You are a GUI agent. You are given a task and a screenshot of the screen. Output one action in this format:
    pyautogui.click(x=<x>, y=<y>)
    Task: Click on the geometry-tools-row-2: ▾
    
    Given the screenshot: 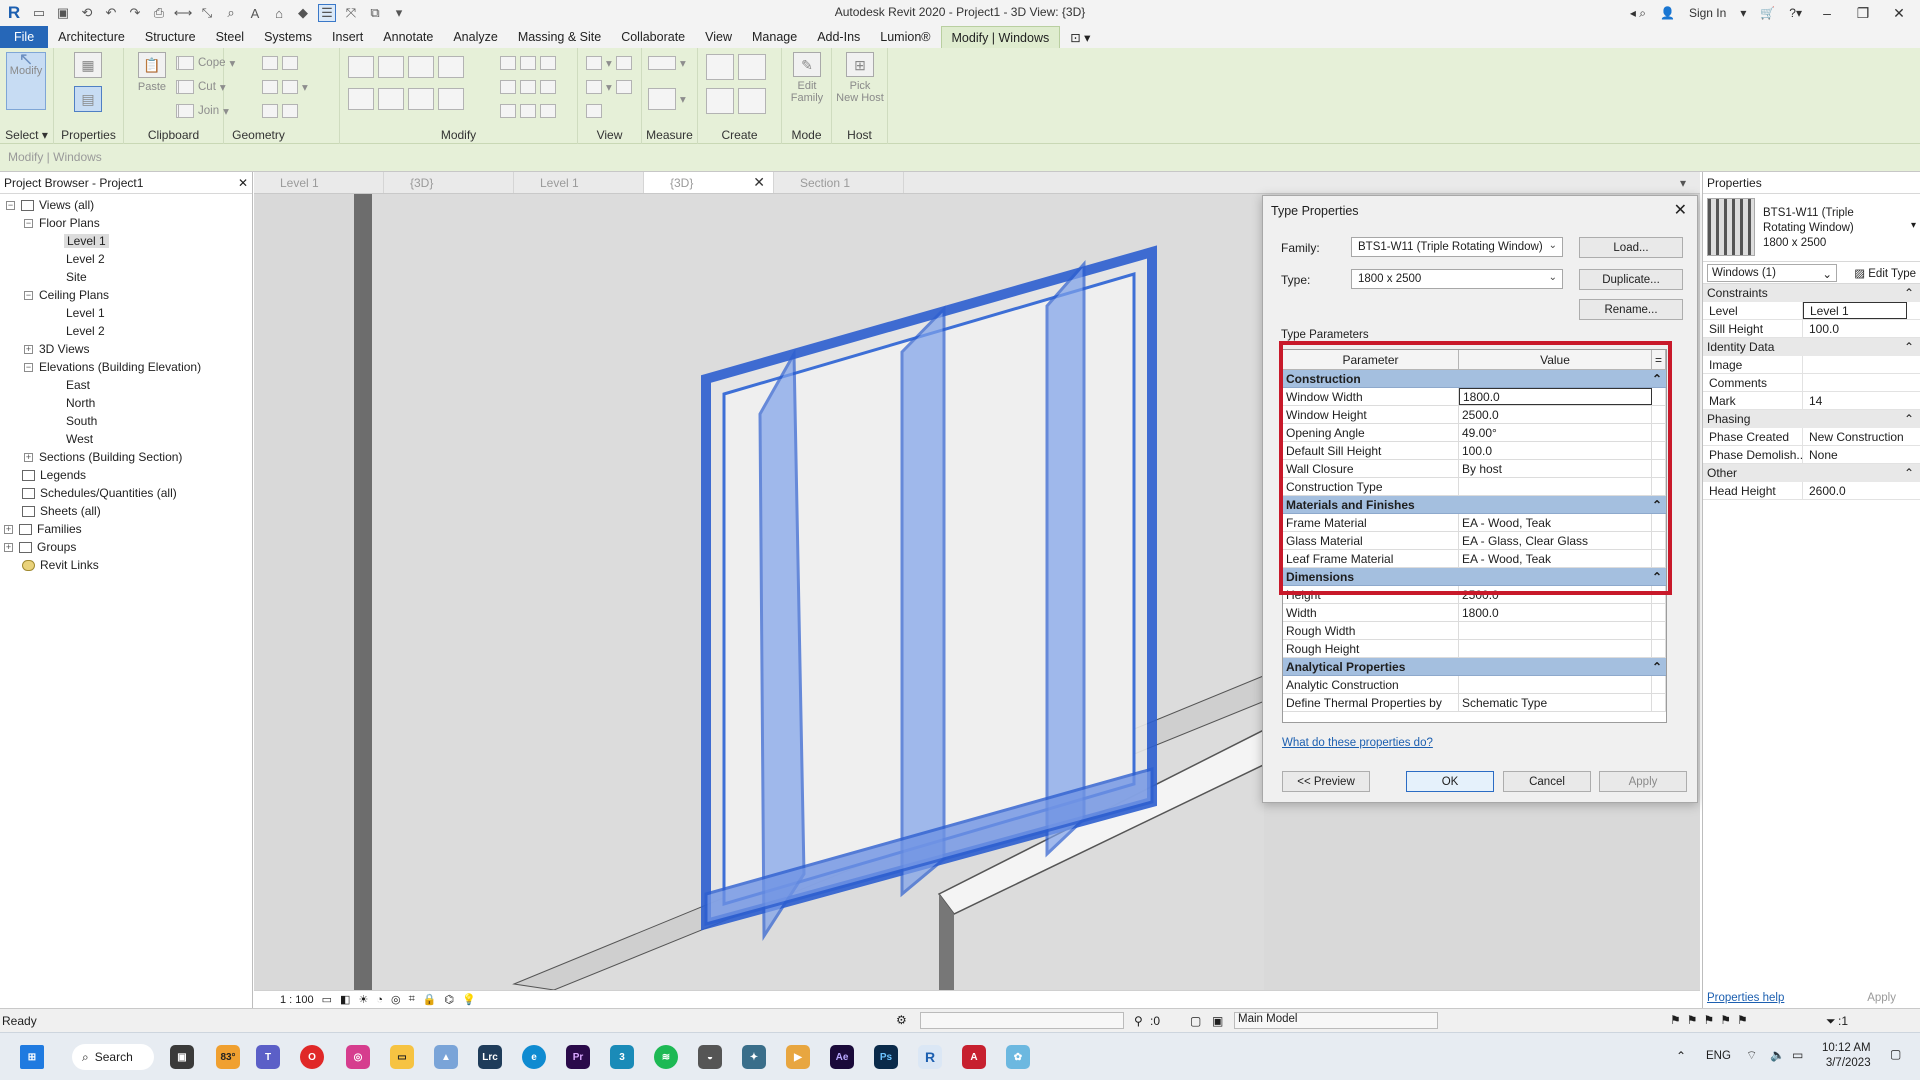 What is the action you would take?
    pyautogui.click(x=285, y=87)
    